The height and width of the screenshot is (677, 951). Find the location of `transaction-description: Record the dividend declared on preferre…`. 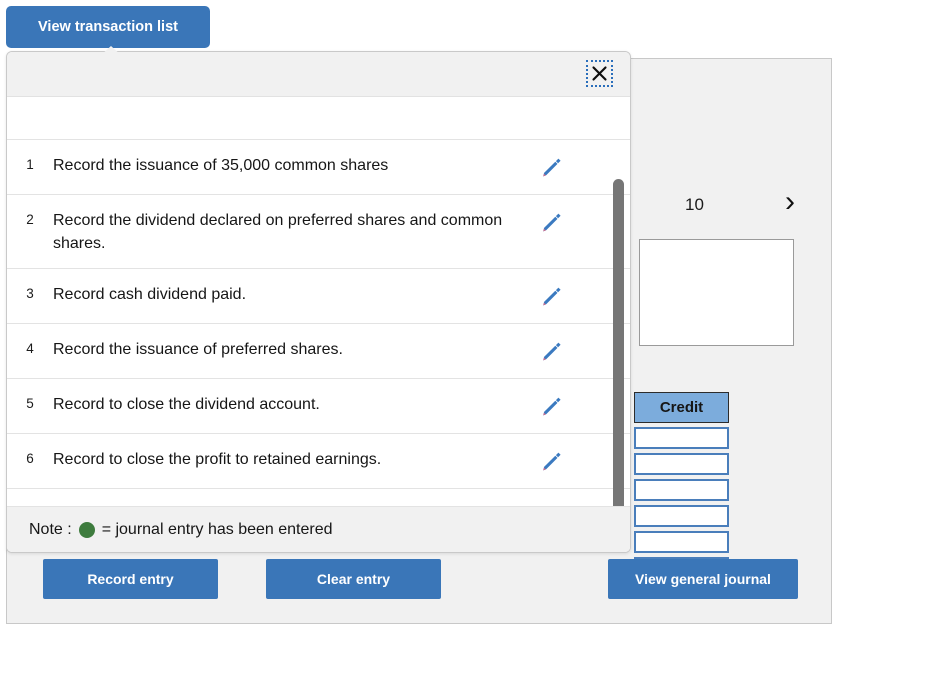

transaction-description: Record the dividend declared on preferre… is located at coordinates (278, 232).